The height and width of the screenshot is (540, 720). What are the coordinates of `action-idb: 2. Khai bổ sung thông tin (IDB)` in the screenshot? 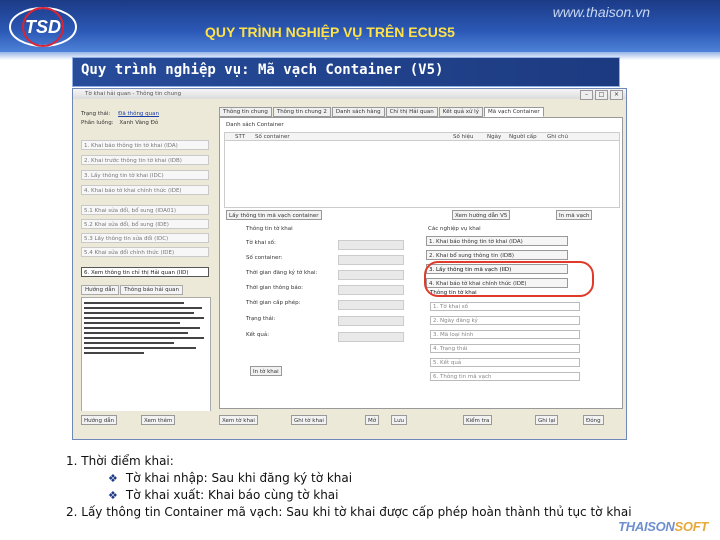 It's located at (497, 255).